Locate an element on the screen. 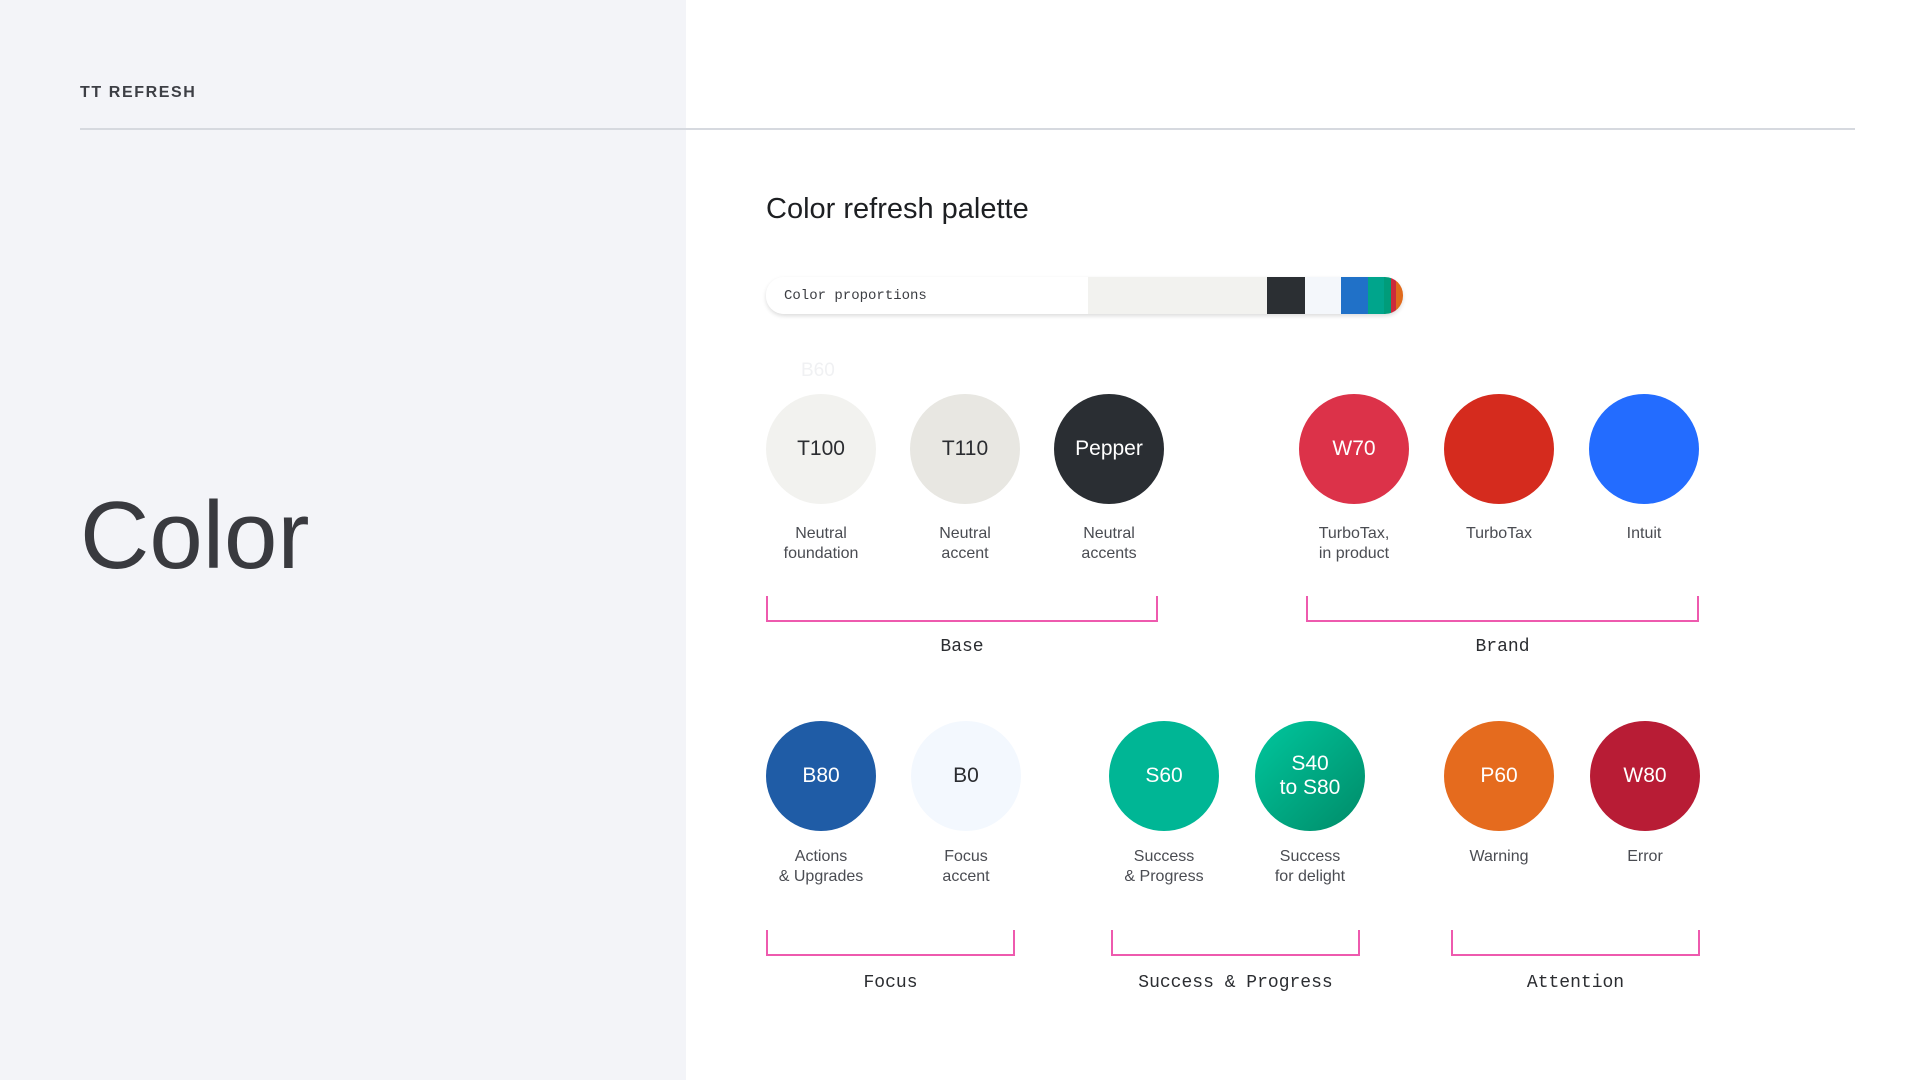 This screenshot has height=1080, width=1920. swatch-t100: T100 is located at coordinates (821, 449).